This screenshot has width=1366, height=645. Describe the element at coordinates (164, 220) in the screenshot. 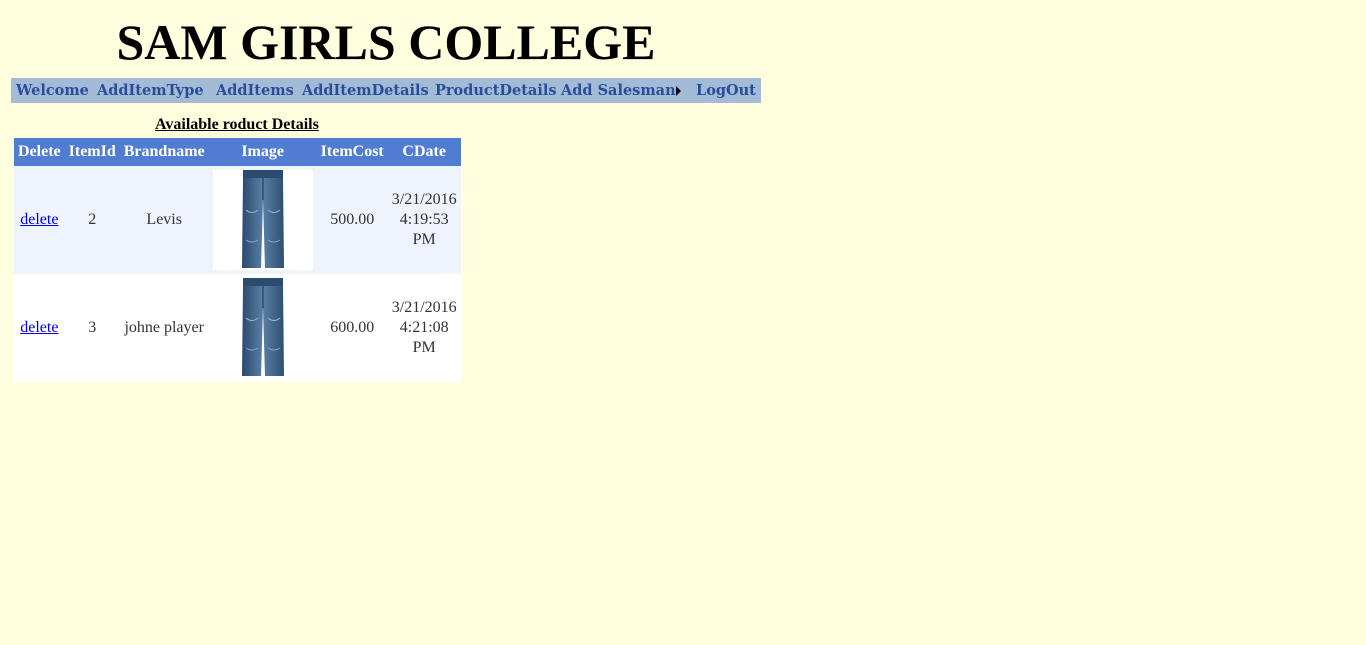

I see `brandname-cell: Levis` at that location.